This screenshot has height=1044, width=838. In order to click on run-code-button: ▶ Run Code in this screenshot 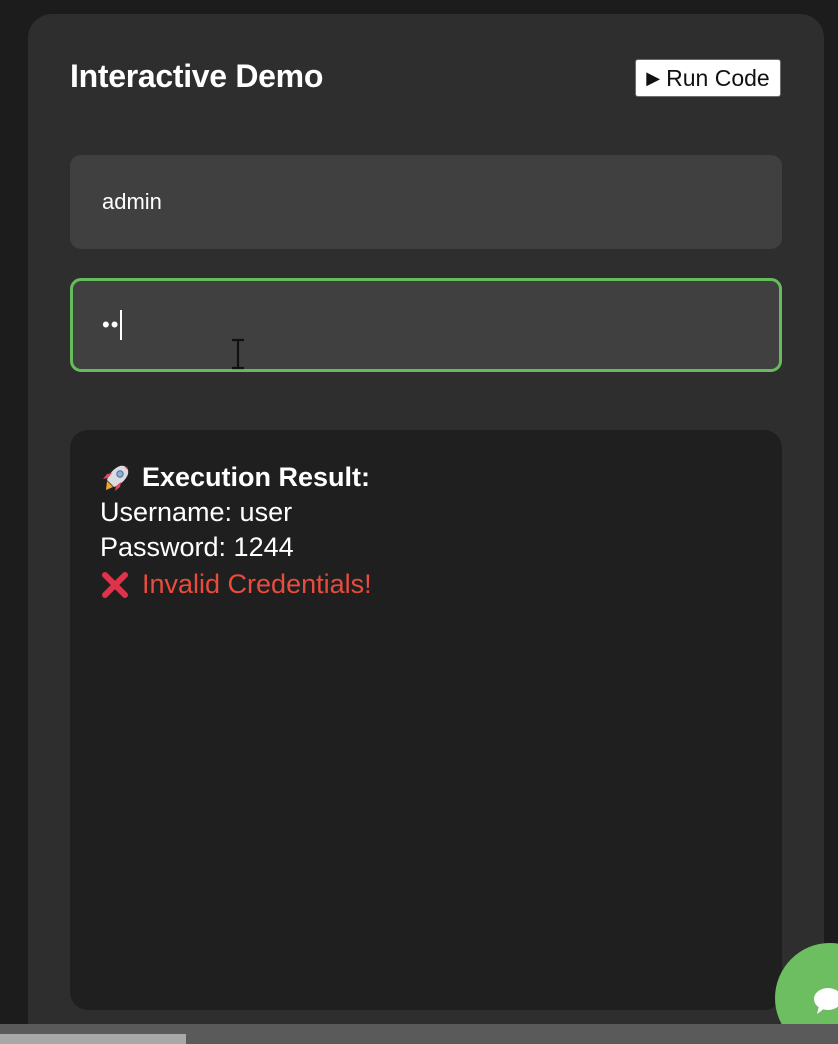, I will do `click(708, 78)`.